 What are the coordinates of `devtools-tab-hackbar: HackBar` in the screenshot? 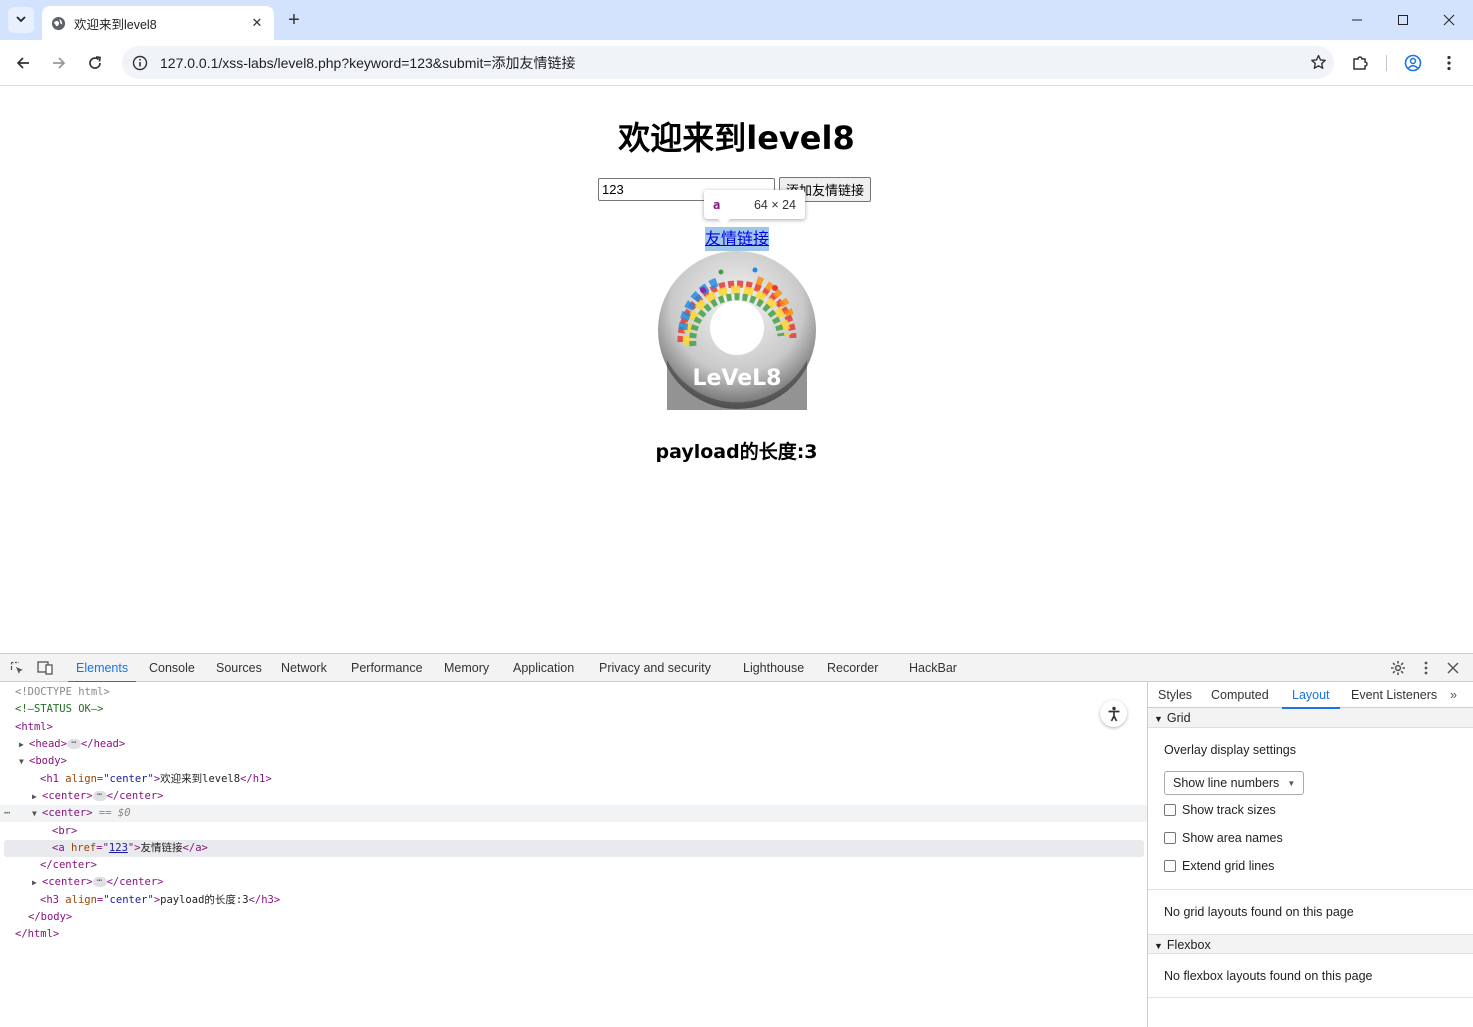 It's located at (933, 668).